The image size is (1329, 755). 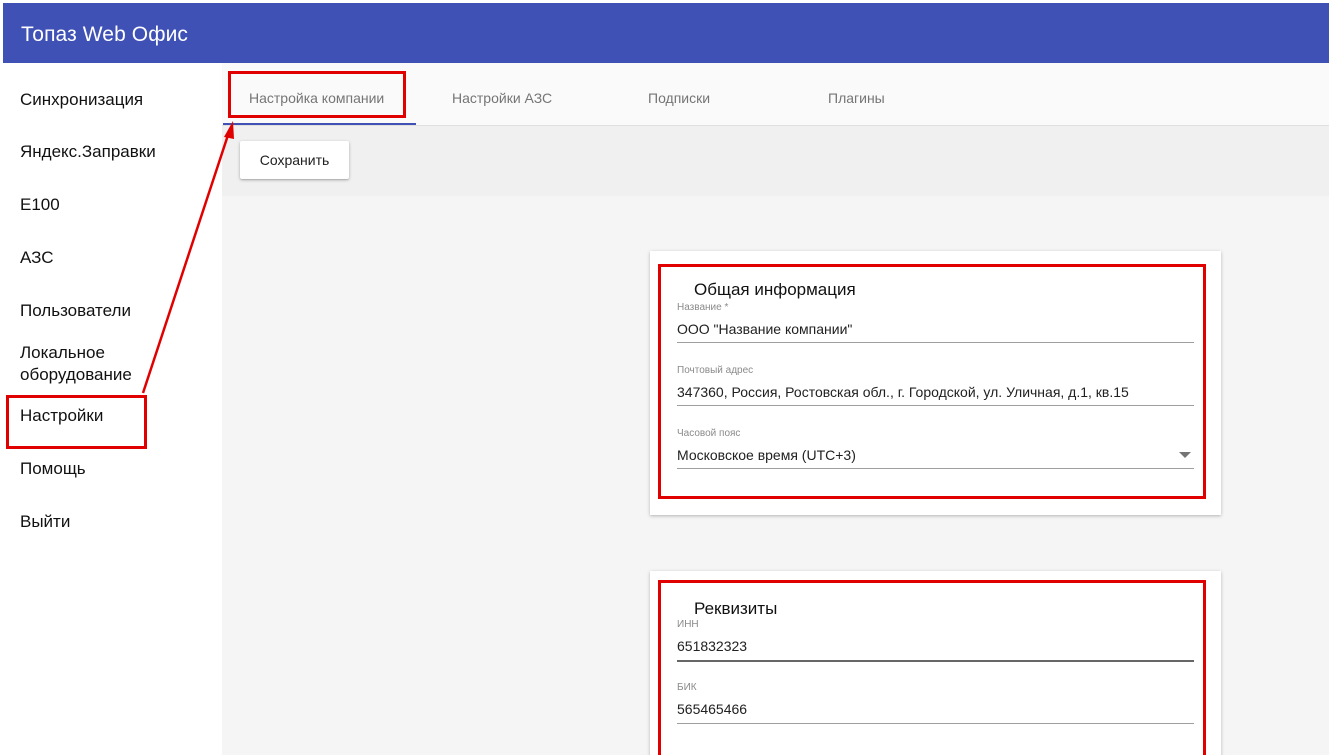 What do you see at coordinates (40, 205) in the screenshot?
I see `sidebar-item-e100: E100` at bounding box center [40, 205].